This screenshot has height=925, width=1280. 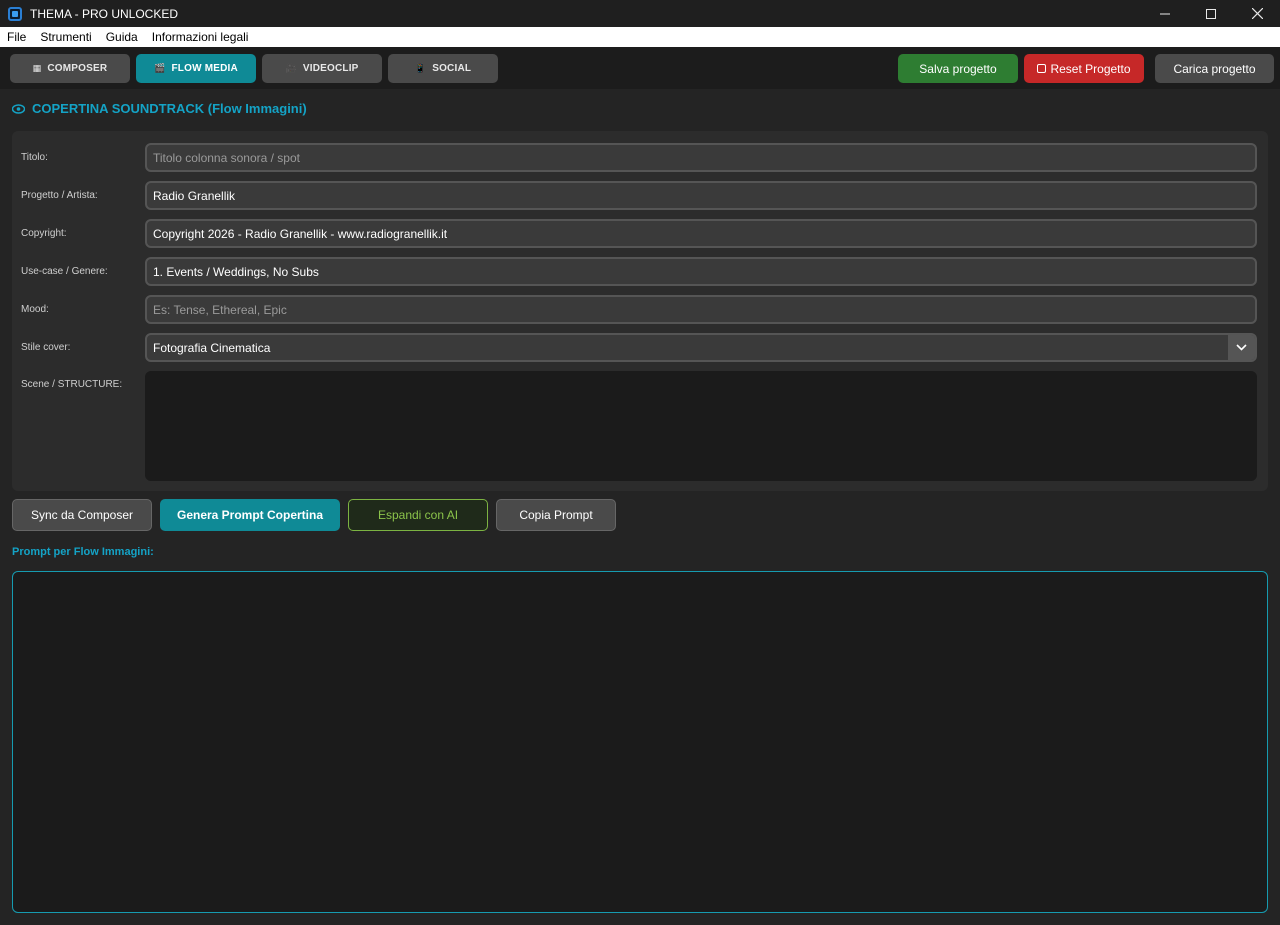 I want to click on clapperboard-icon: 🎬, so click(x=160, y=68).